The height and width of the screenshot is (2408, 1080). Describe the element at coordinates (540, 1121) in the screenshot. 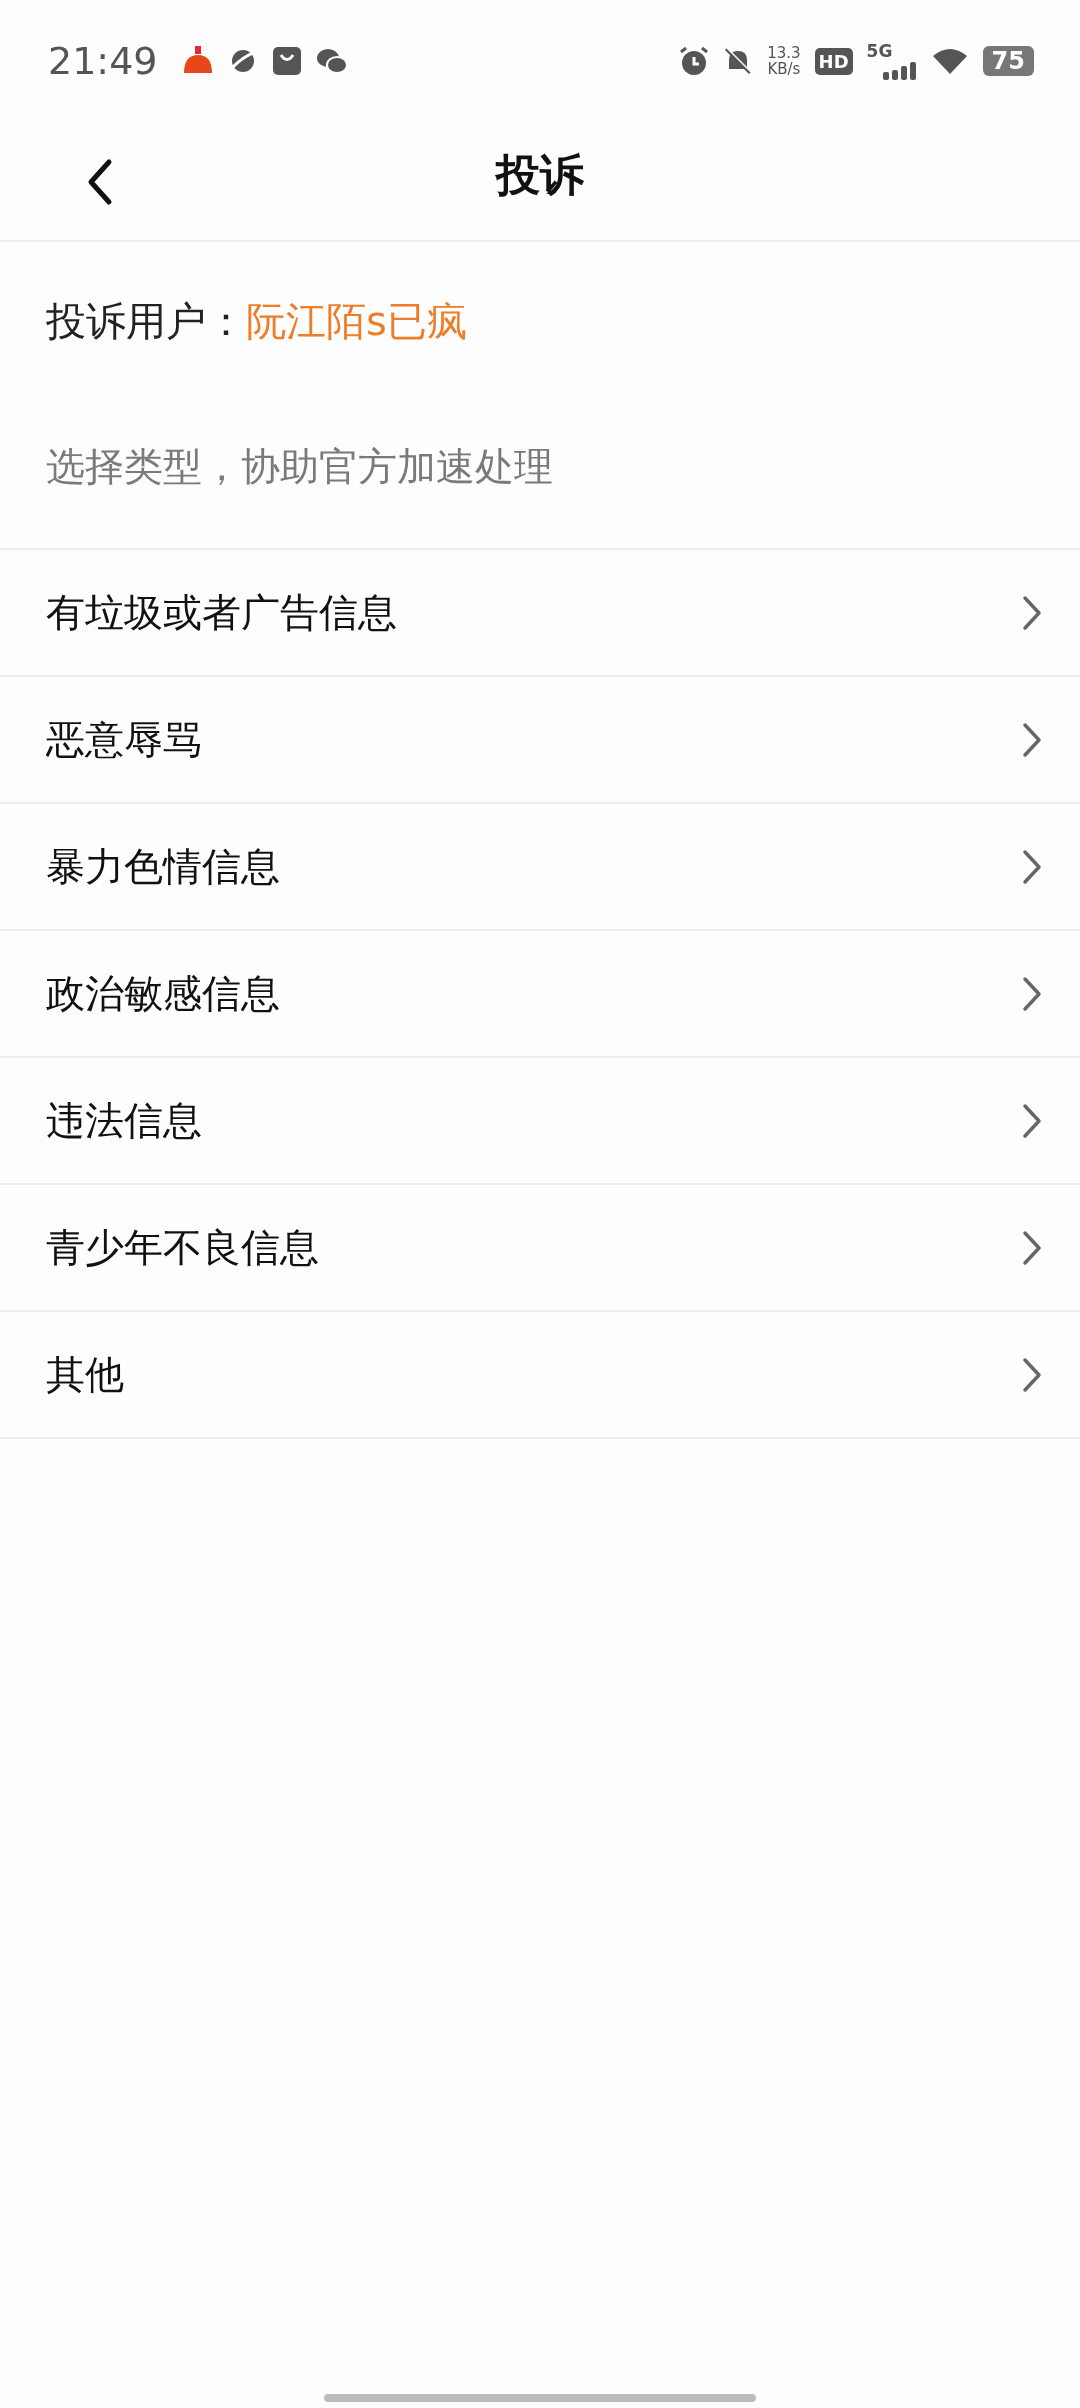

I see `report-option: 违法信息` at that location.